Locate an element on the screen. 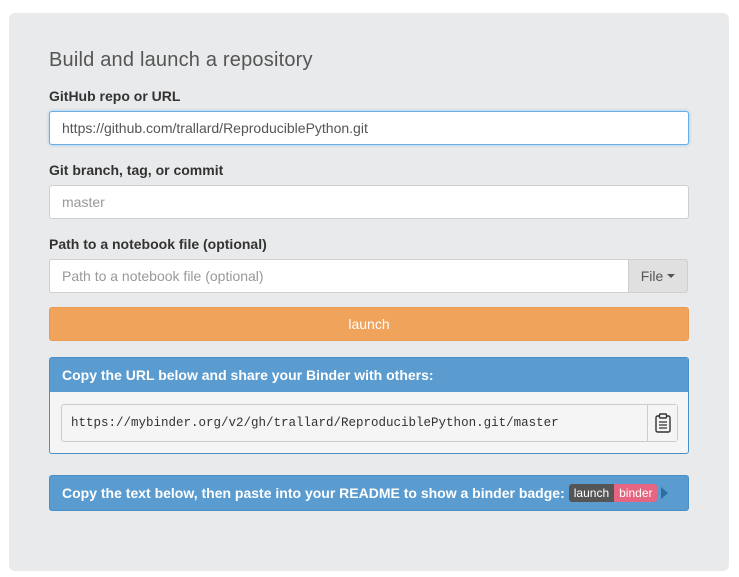  launch-button: launch is located at coordinates (369, 324).